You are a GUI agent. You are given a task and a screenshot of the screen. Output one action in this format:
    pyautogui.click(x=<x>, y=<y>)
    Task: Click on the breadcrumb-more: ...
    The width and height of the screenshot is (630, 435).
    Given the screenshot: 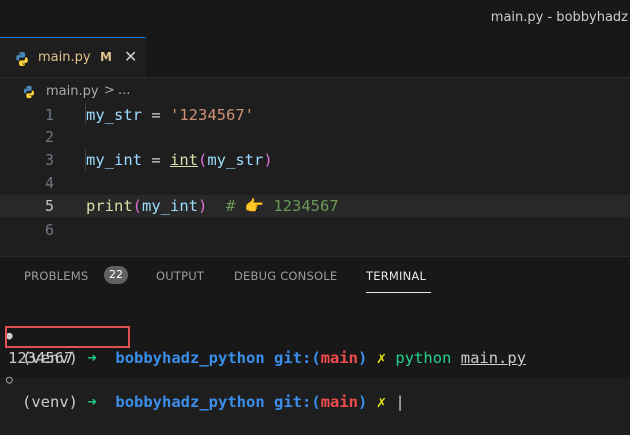 What is the action you would take?
    pyautogui.click(x=124, y=90)
    